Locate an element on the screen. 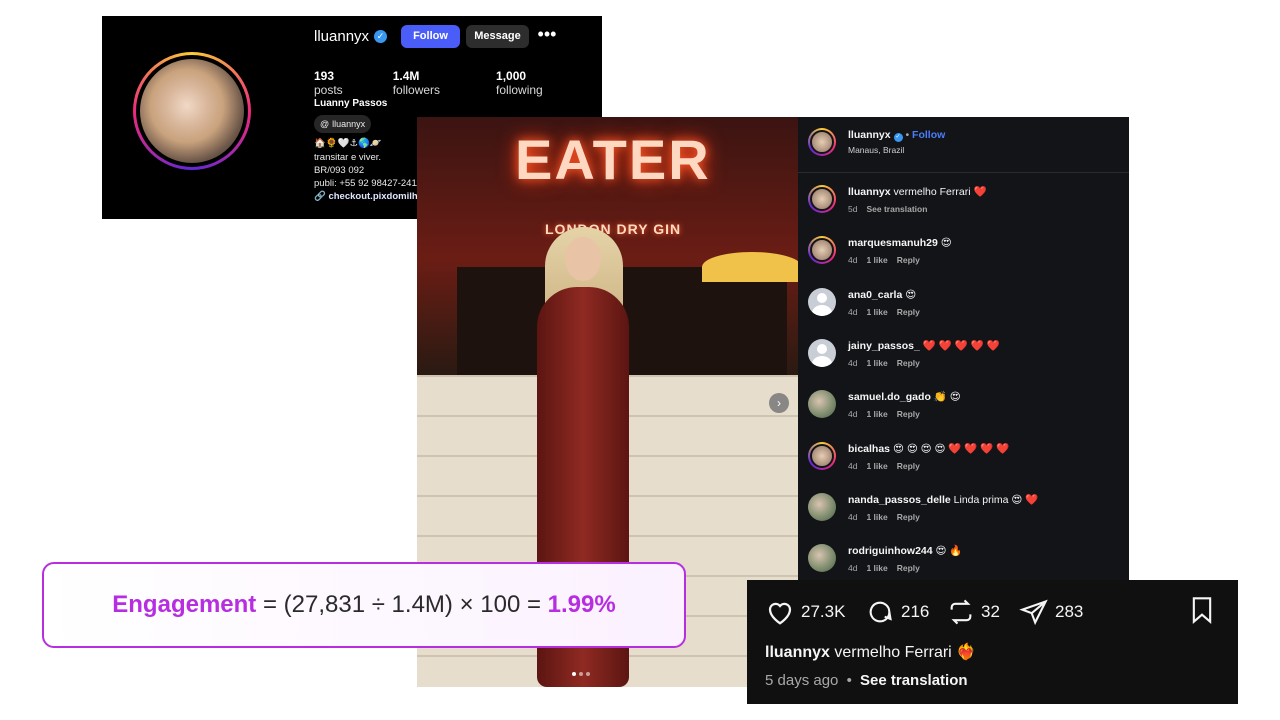  comment-row: ana0_carla 😍 4d 1 like Reply is located at coordinates (965, 302).